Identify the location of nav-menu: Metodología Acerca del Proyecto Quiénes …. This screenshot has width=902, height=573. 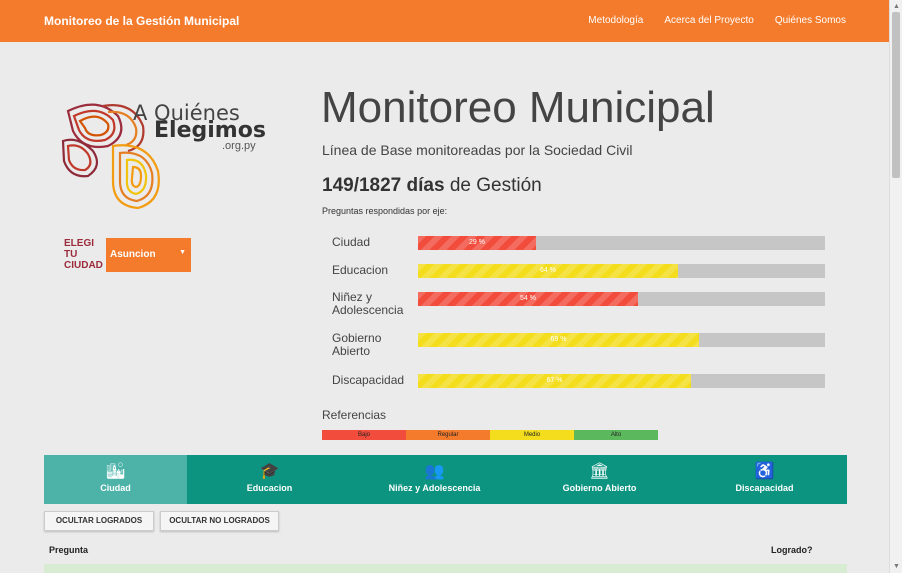
(717, 20).